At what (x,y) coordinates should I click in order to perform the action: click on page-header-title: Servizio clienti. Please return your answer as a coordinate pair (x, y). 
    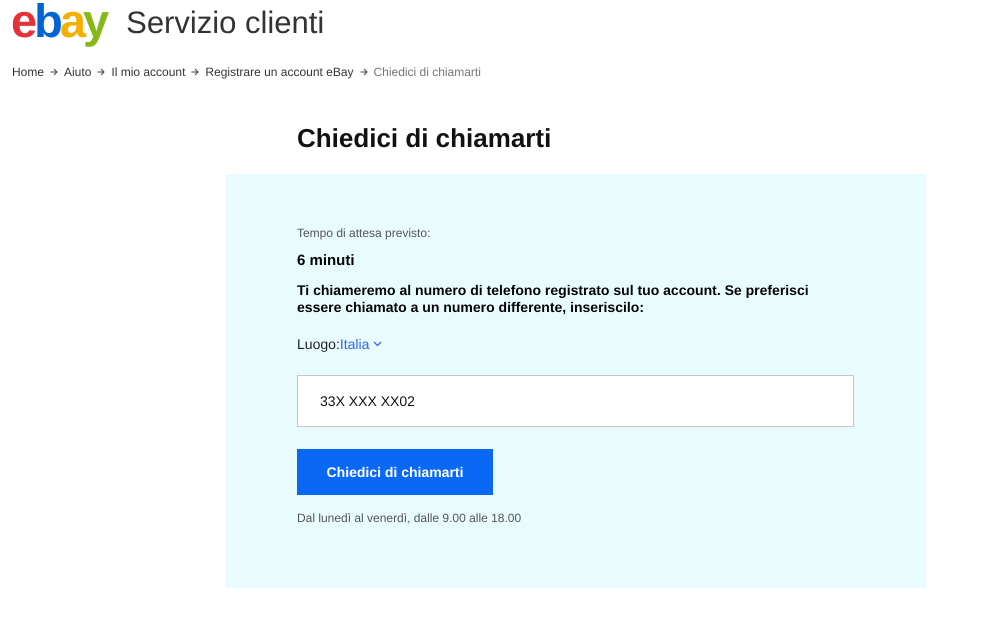
    Looking at the image, I should click on (225, 23).